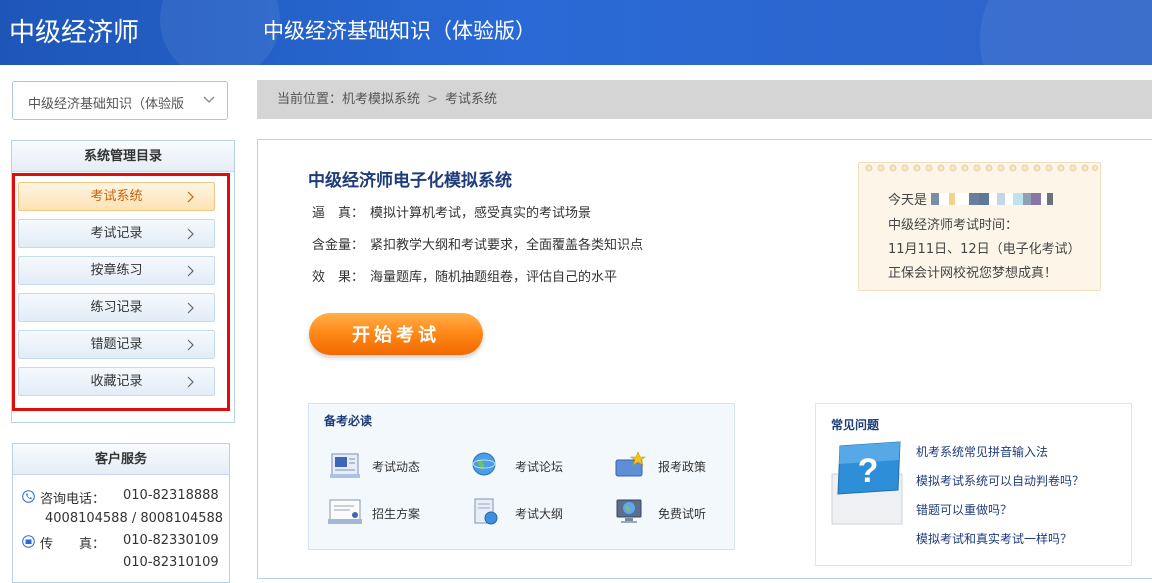 Image resolution: width=1152 pixels, height=583 pixels. What do you see at coordinates (396, 514) in the screenshot?
I see `study-item-label: 招生方案` at bounding box center [396, 514].